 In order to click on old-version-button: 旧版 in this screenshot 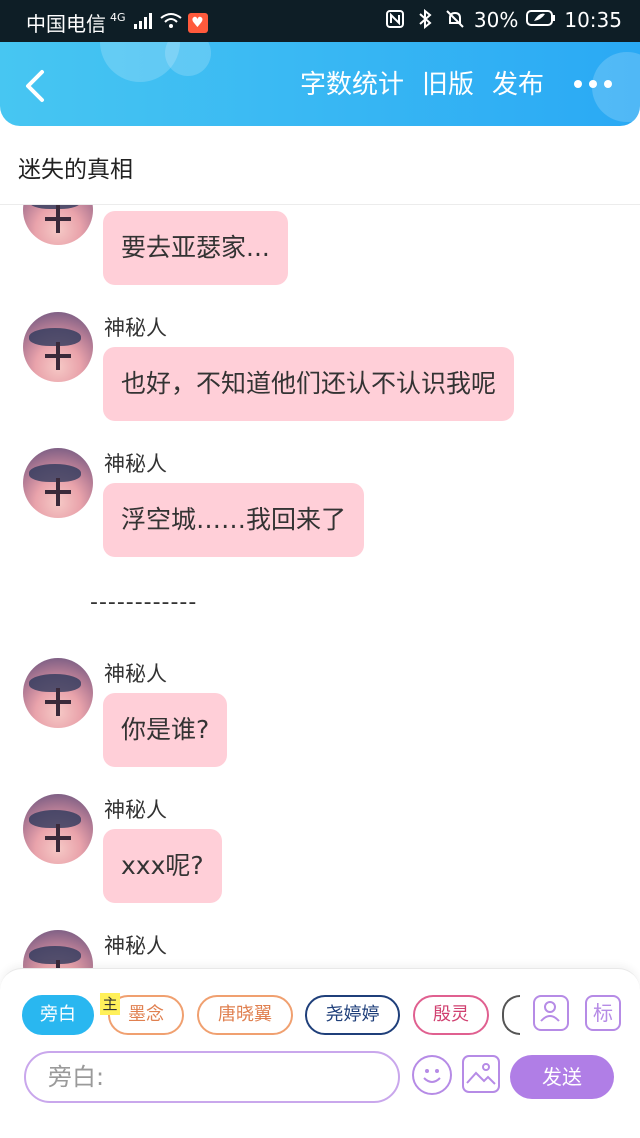, I will do `click(448, 82)`.